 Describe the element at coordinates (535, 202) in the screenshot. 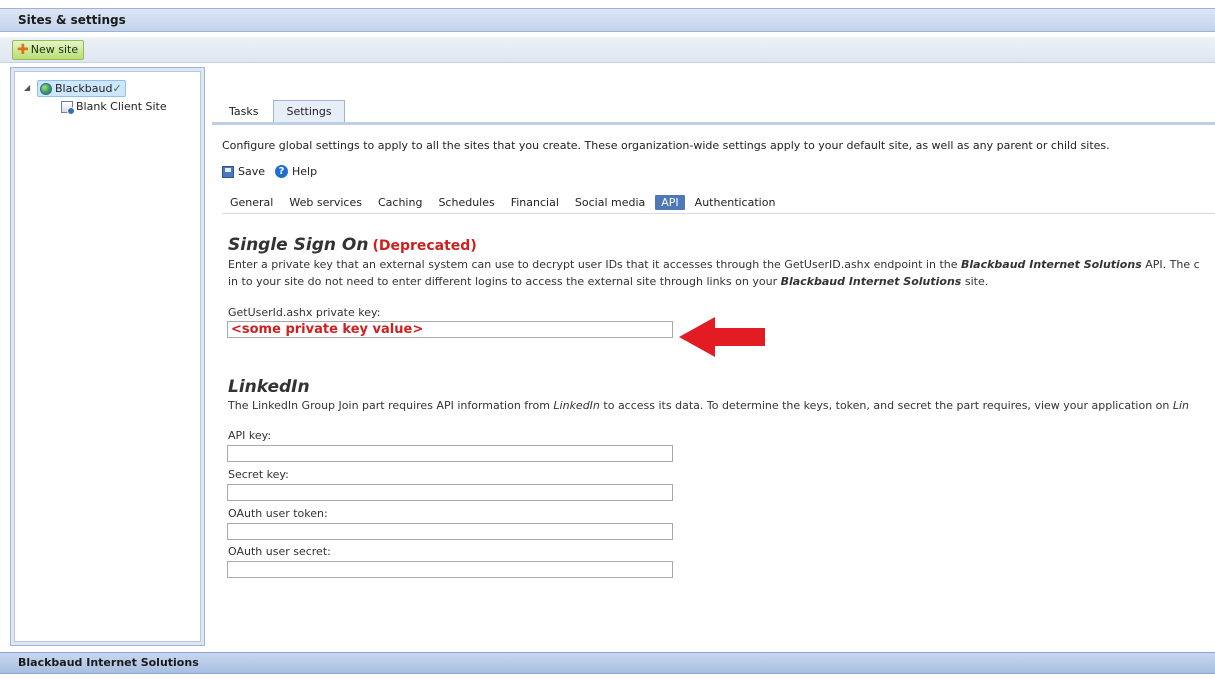

I see `subtab-financial: Financial` at that location.